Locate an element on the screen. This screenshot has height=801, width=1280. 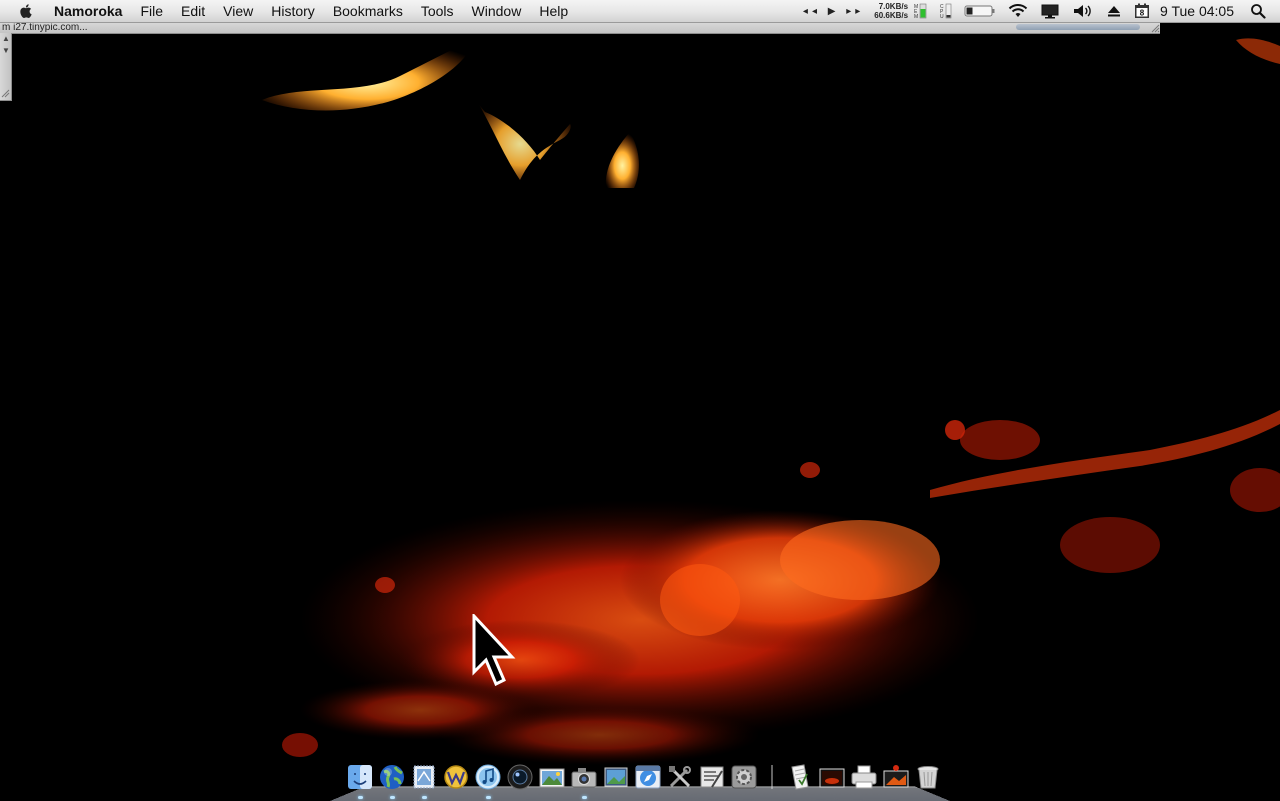
menu-file: File is located at coordinates (151, 11).